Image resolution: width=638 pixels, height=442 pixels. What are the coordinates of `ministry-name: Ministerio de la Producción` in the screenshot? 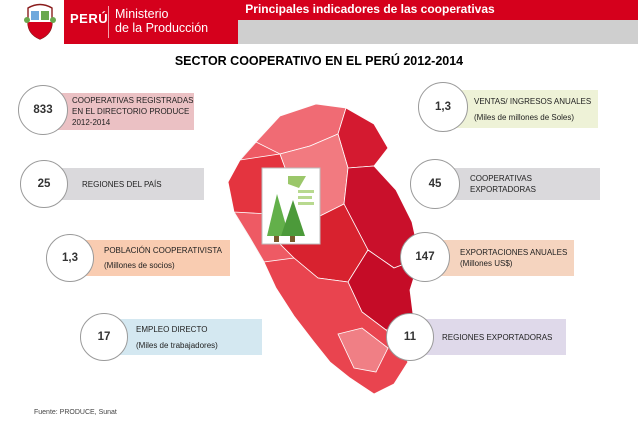 It's located at (161, 21).